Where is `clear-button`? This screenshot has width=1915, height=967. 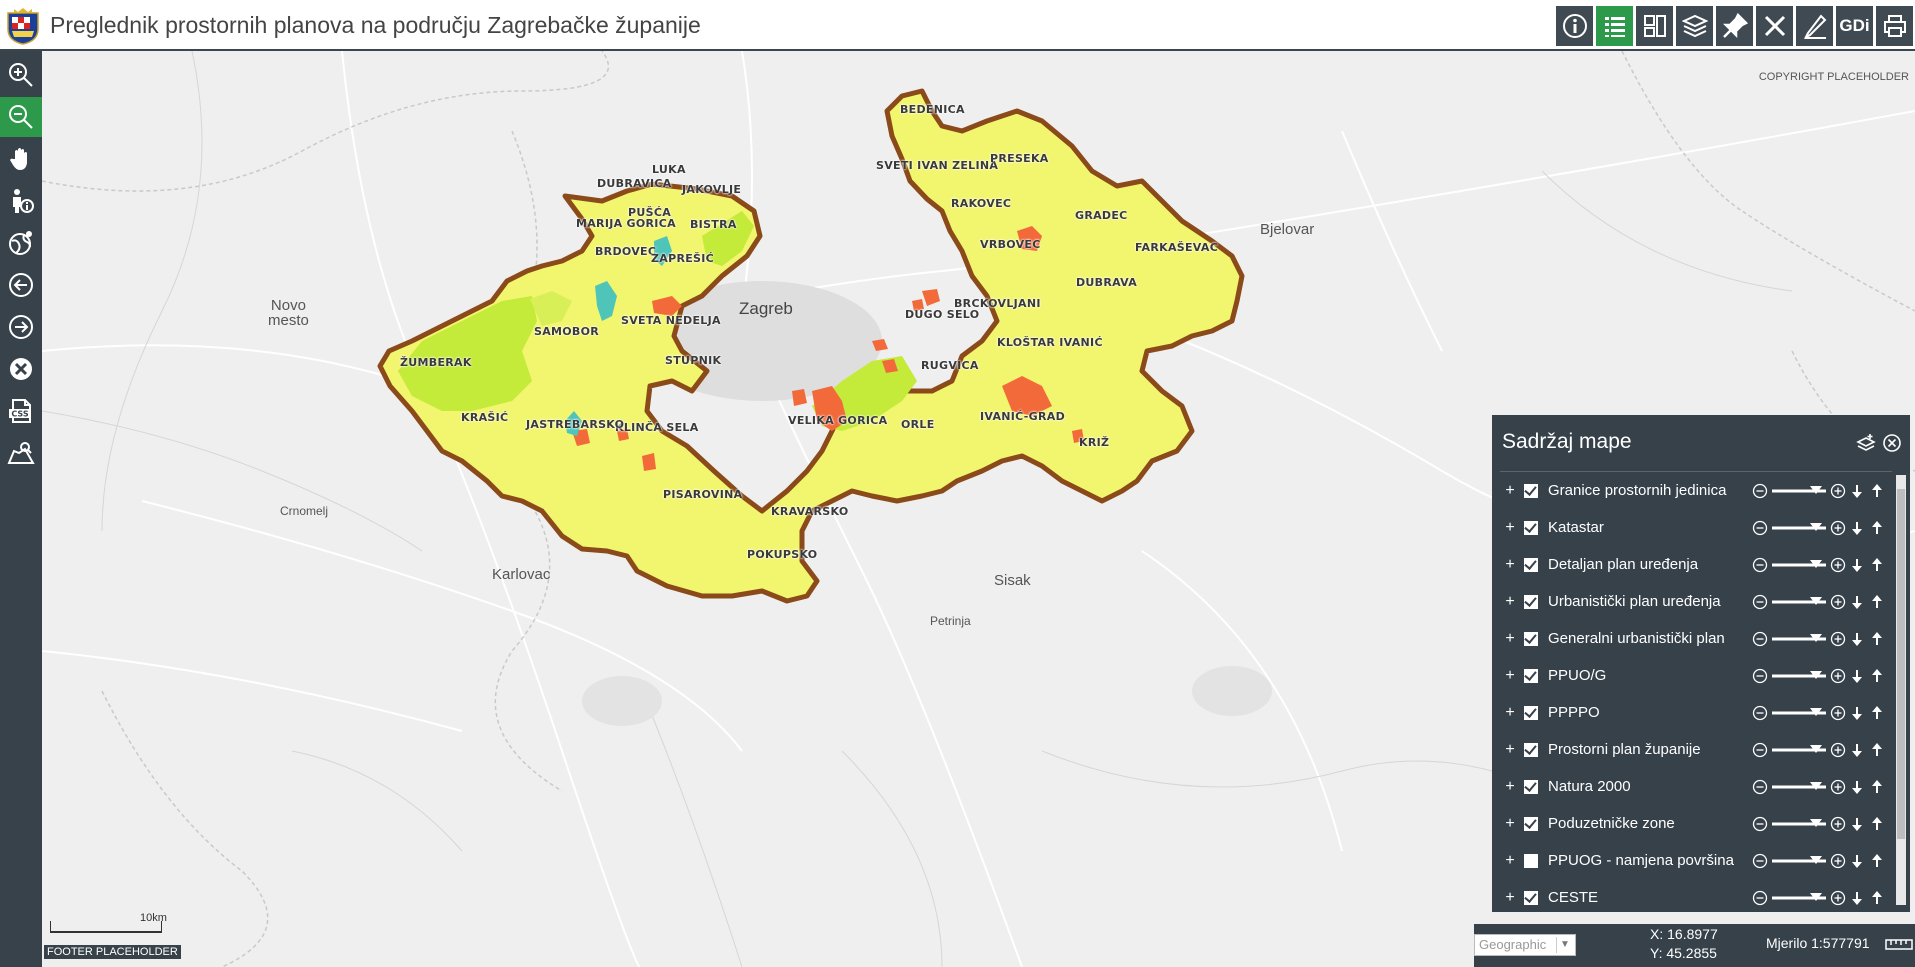
clear-button is located at coordinates (21, 369).